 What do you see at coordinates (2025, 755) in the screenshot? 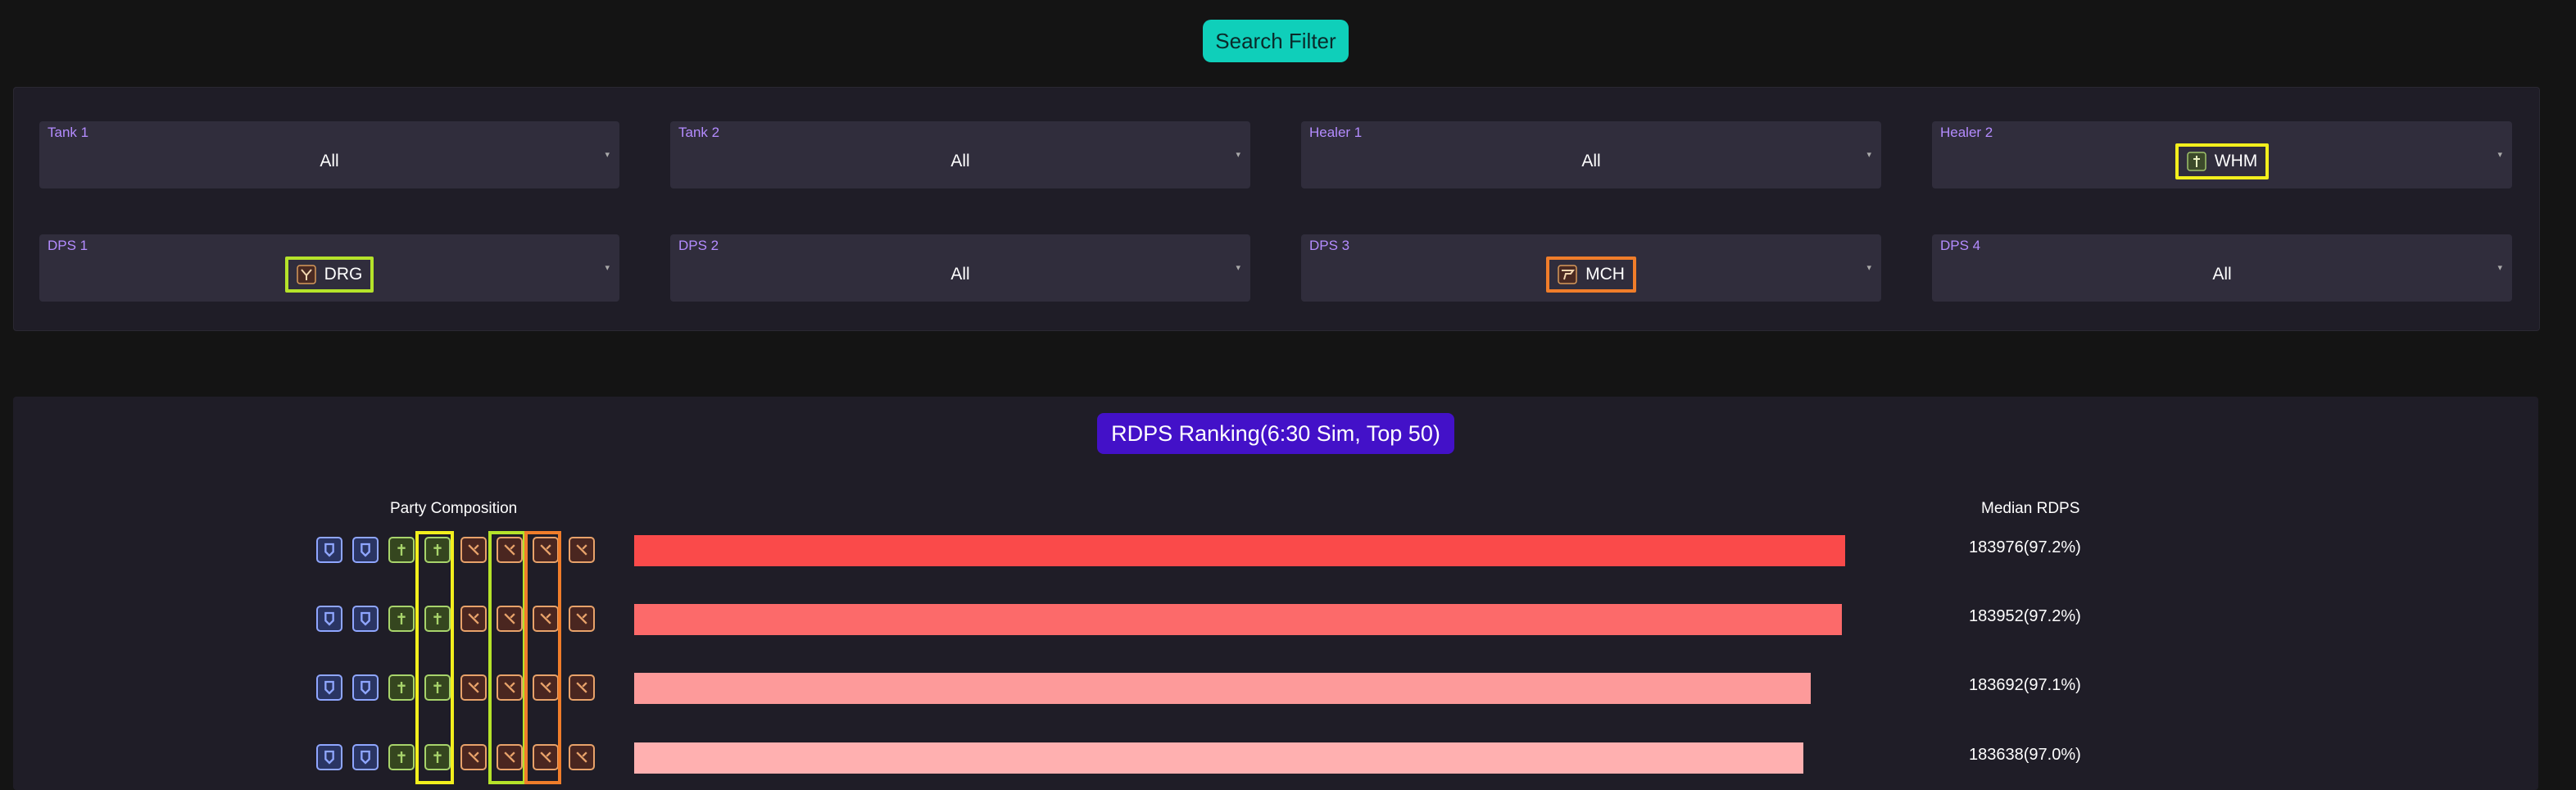
I see `median-rdps-value: 183638(97.0%)` at bounding box center [2025, 755].